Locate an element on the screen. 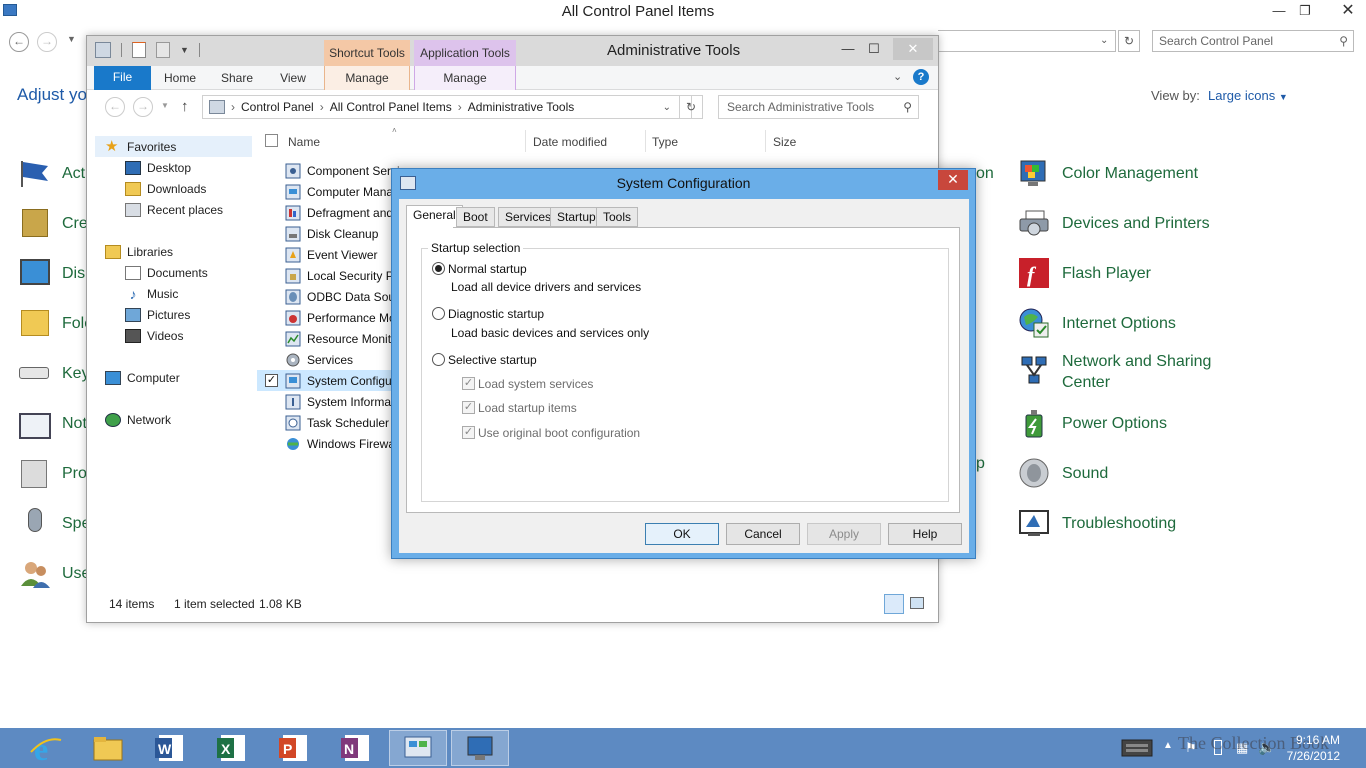 The image size is (1366, 768). explorer-refresh-icon: ↻ is located at coordinates (691, 107).